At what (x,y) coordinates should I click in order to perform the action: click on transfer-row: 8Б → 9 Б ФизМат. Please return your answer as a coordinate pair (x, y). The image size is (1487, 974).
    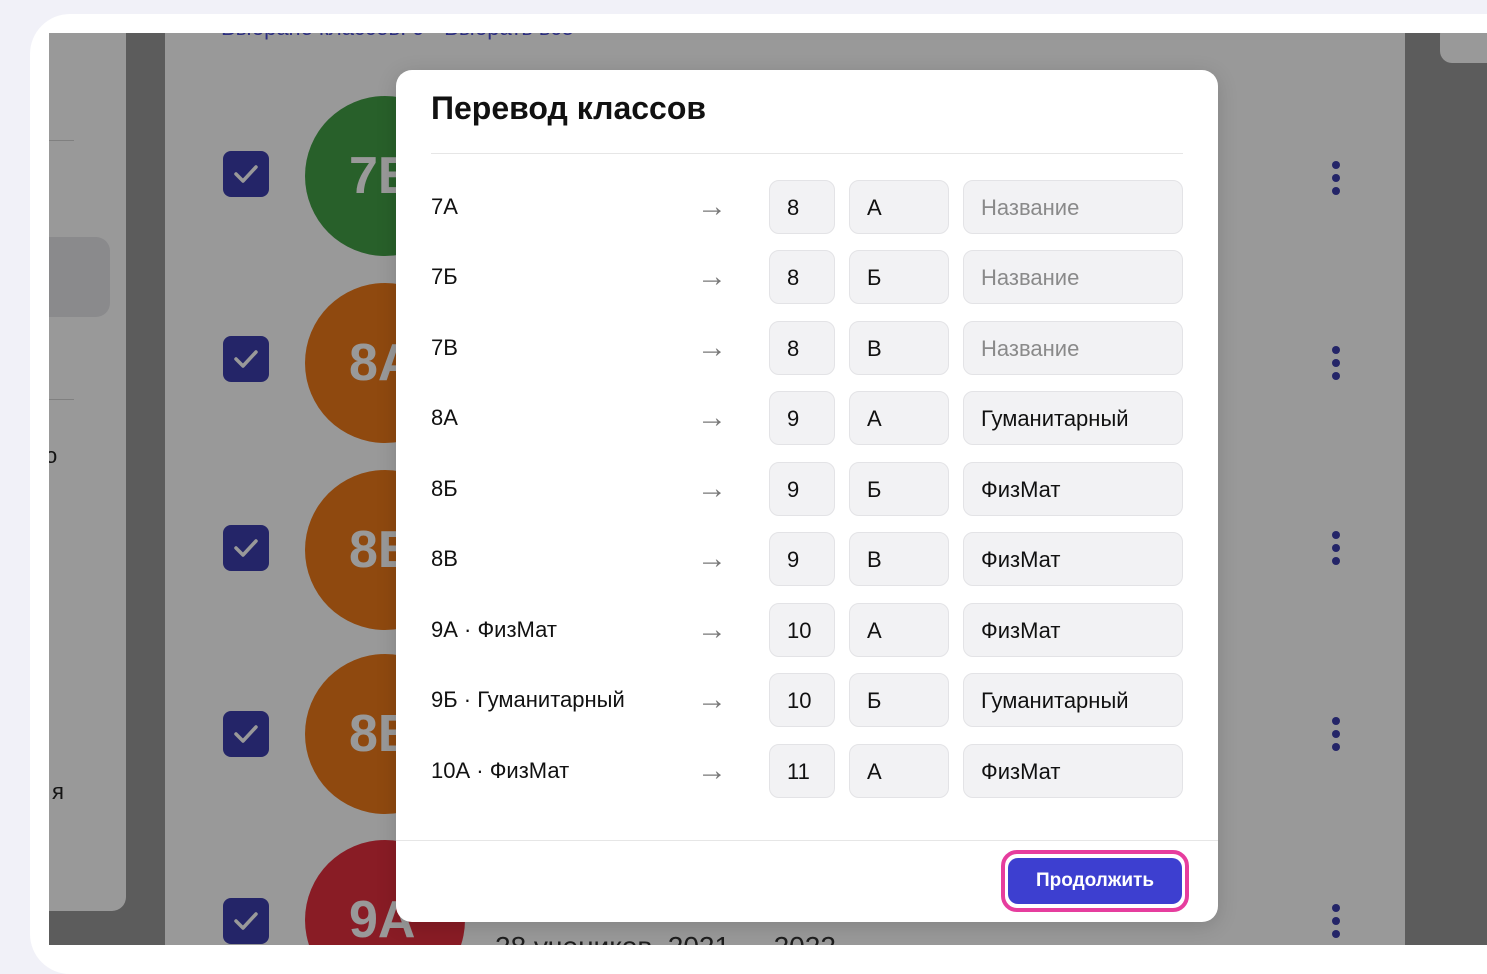
    Looking at the image, I should click on (807, 489).